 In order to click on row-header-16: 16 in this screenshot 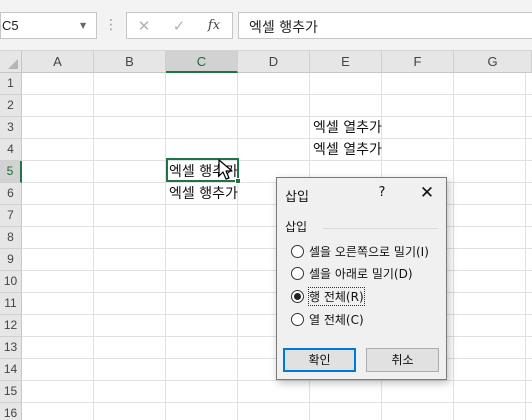, I will do `click(11, 411)`.